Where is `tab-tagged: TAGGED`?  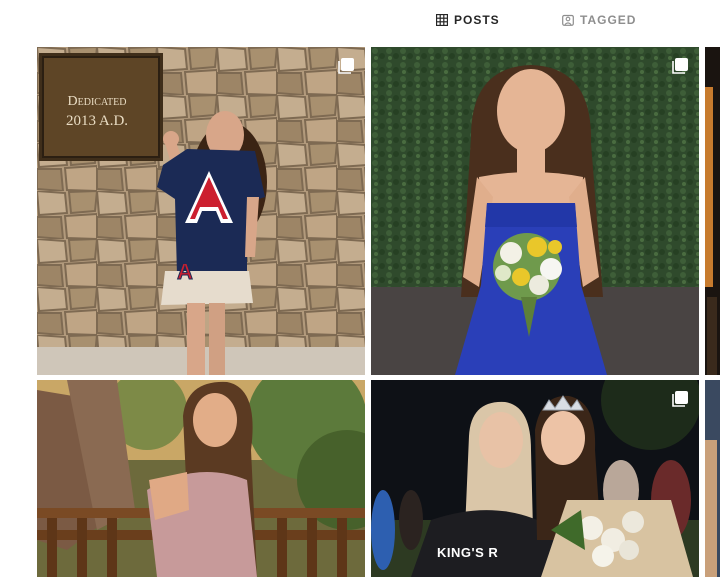 tab-tagged: TAGGED is located at coordinates (599, 20).